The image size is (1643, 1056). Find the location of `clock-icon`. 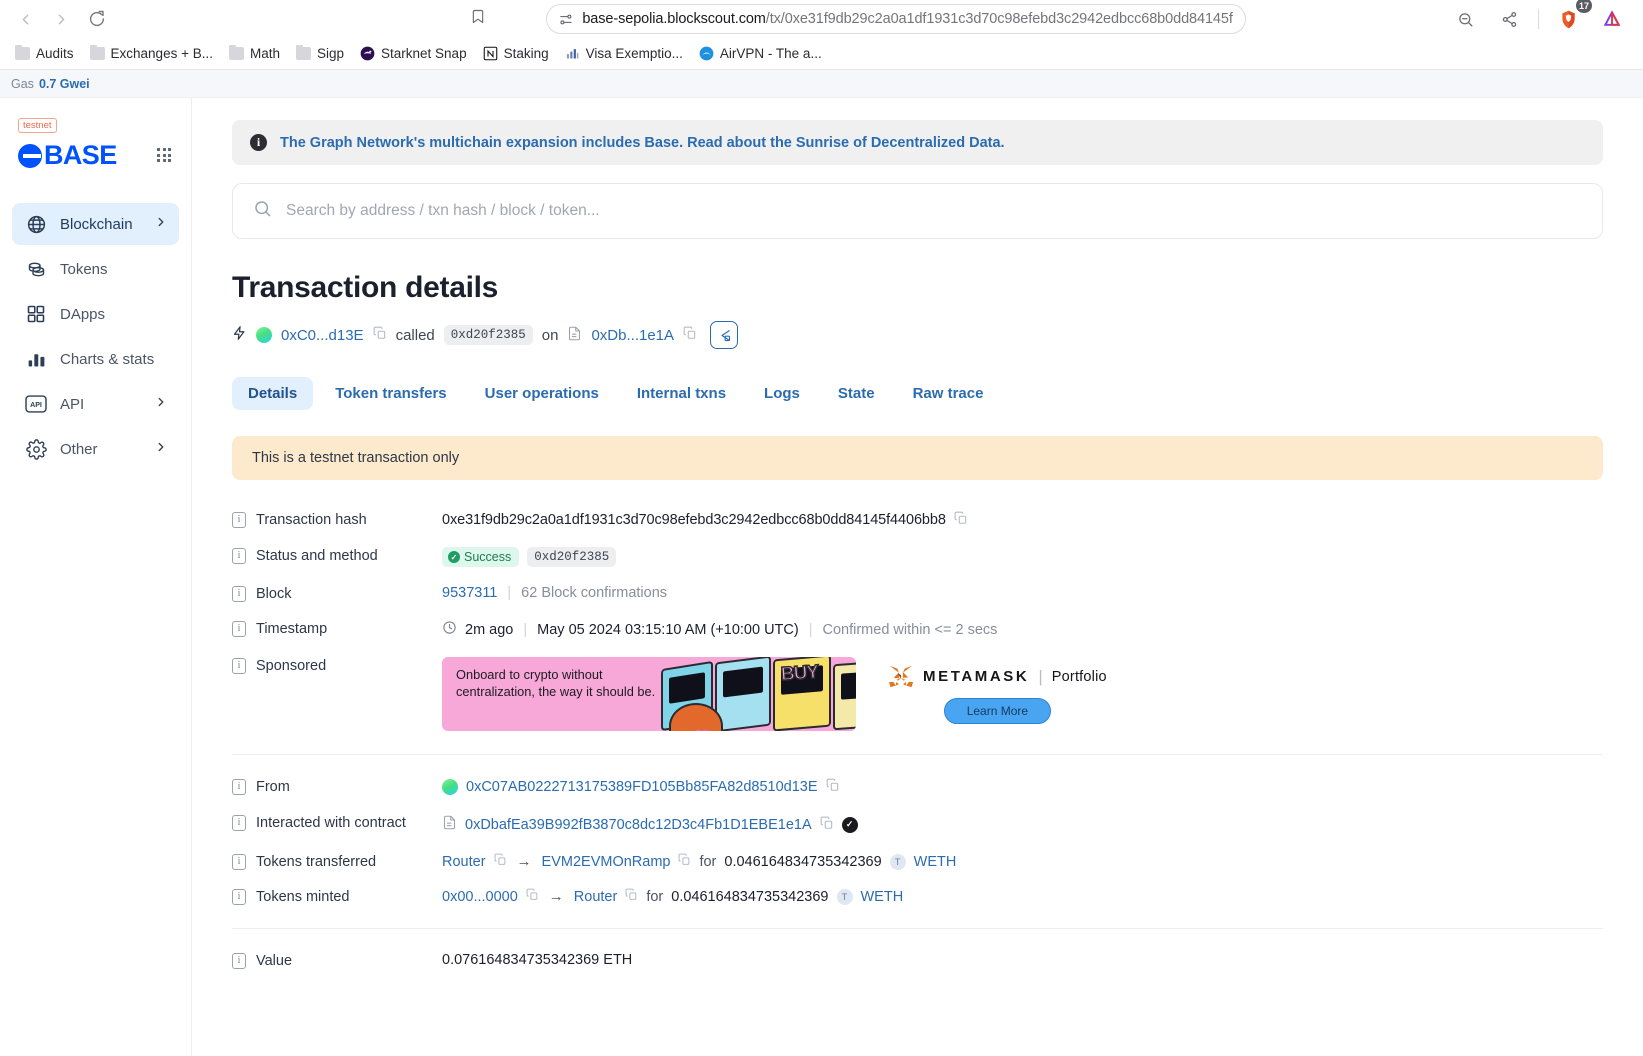

clock-icon is located at coordinates (449, 629).